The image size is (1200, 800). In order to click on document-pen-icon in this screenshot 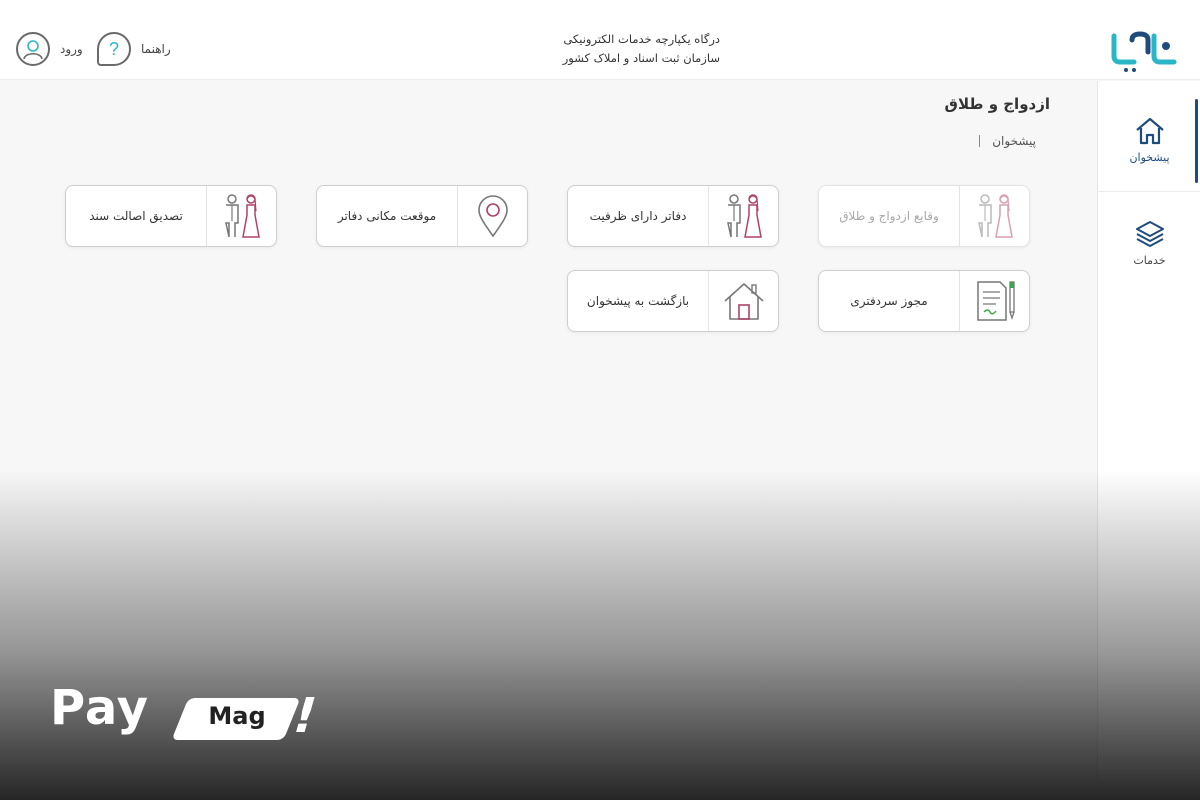, I will do `click(994, 301)`.